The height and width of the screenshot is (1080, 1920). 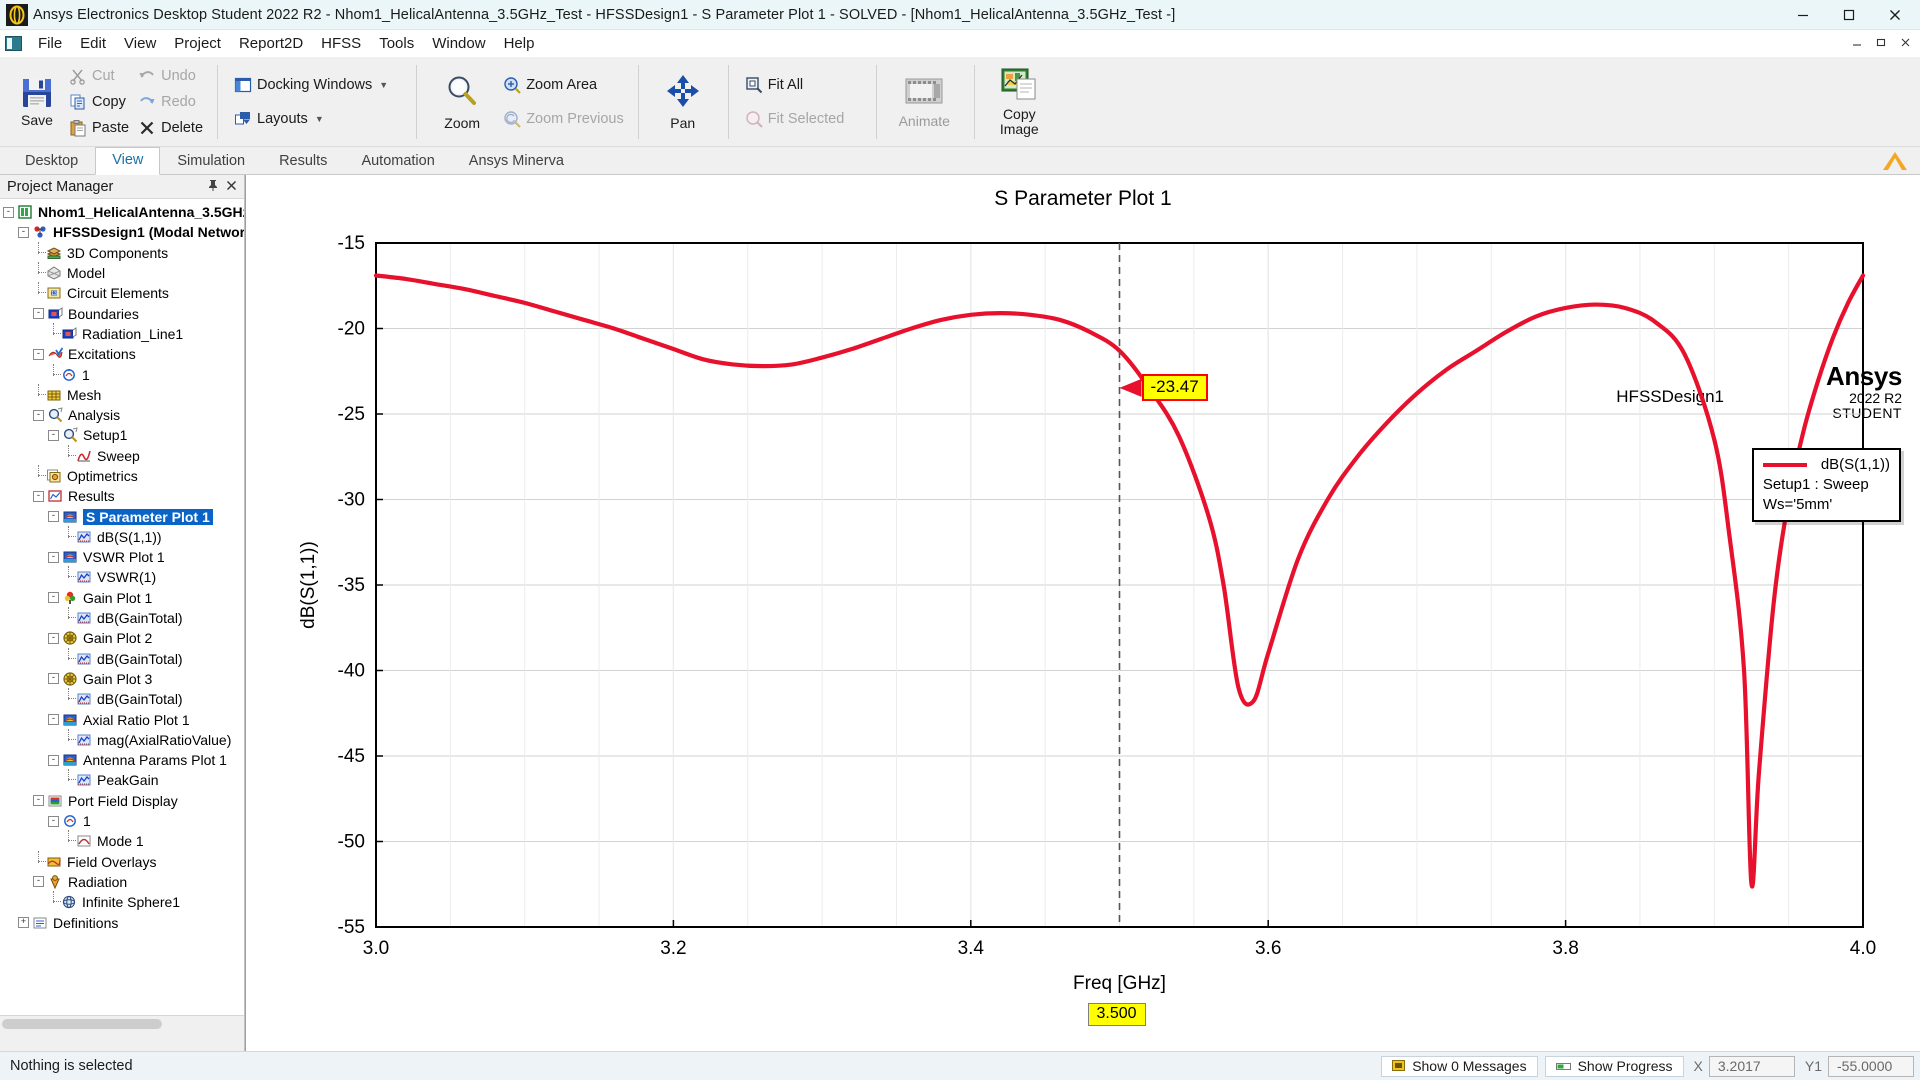 What do you see at coordinates (122, 496) in the screenshot?
I see `tree-item: - Results` at bounding box center [122, 496].